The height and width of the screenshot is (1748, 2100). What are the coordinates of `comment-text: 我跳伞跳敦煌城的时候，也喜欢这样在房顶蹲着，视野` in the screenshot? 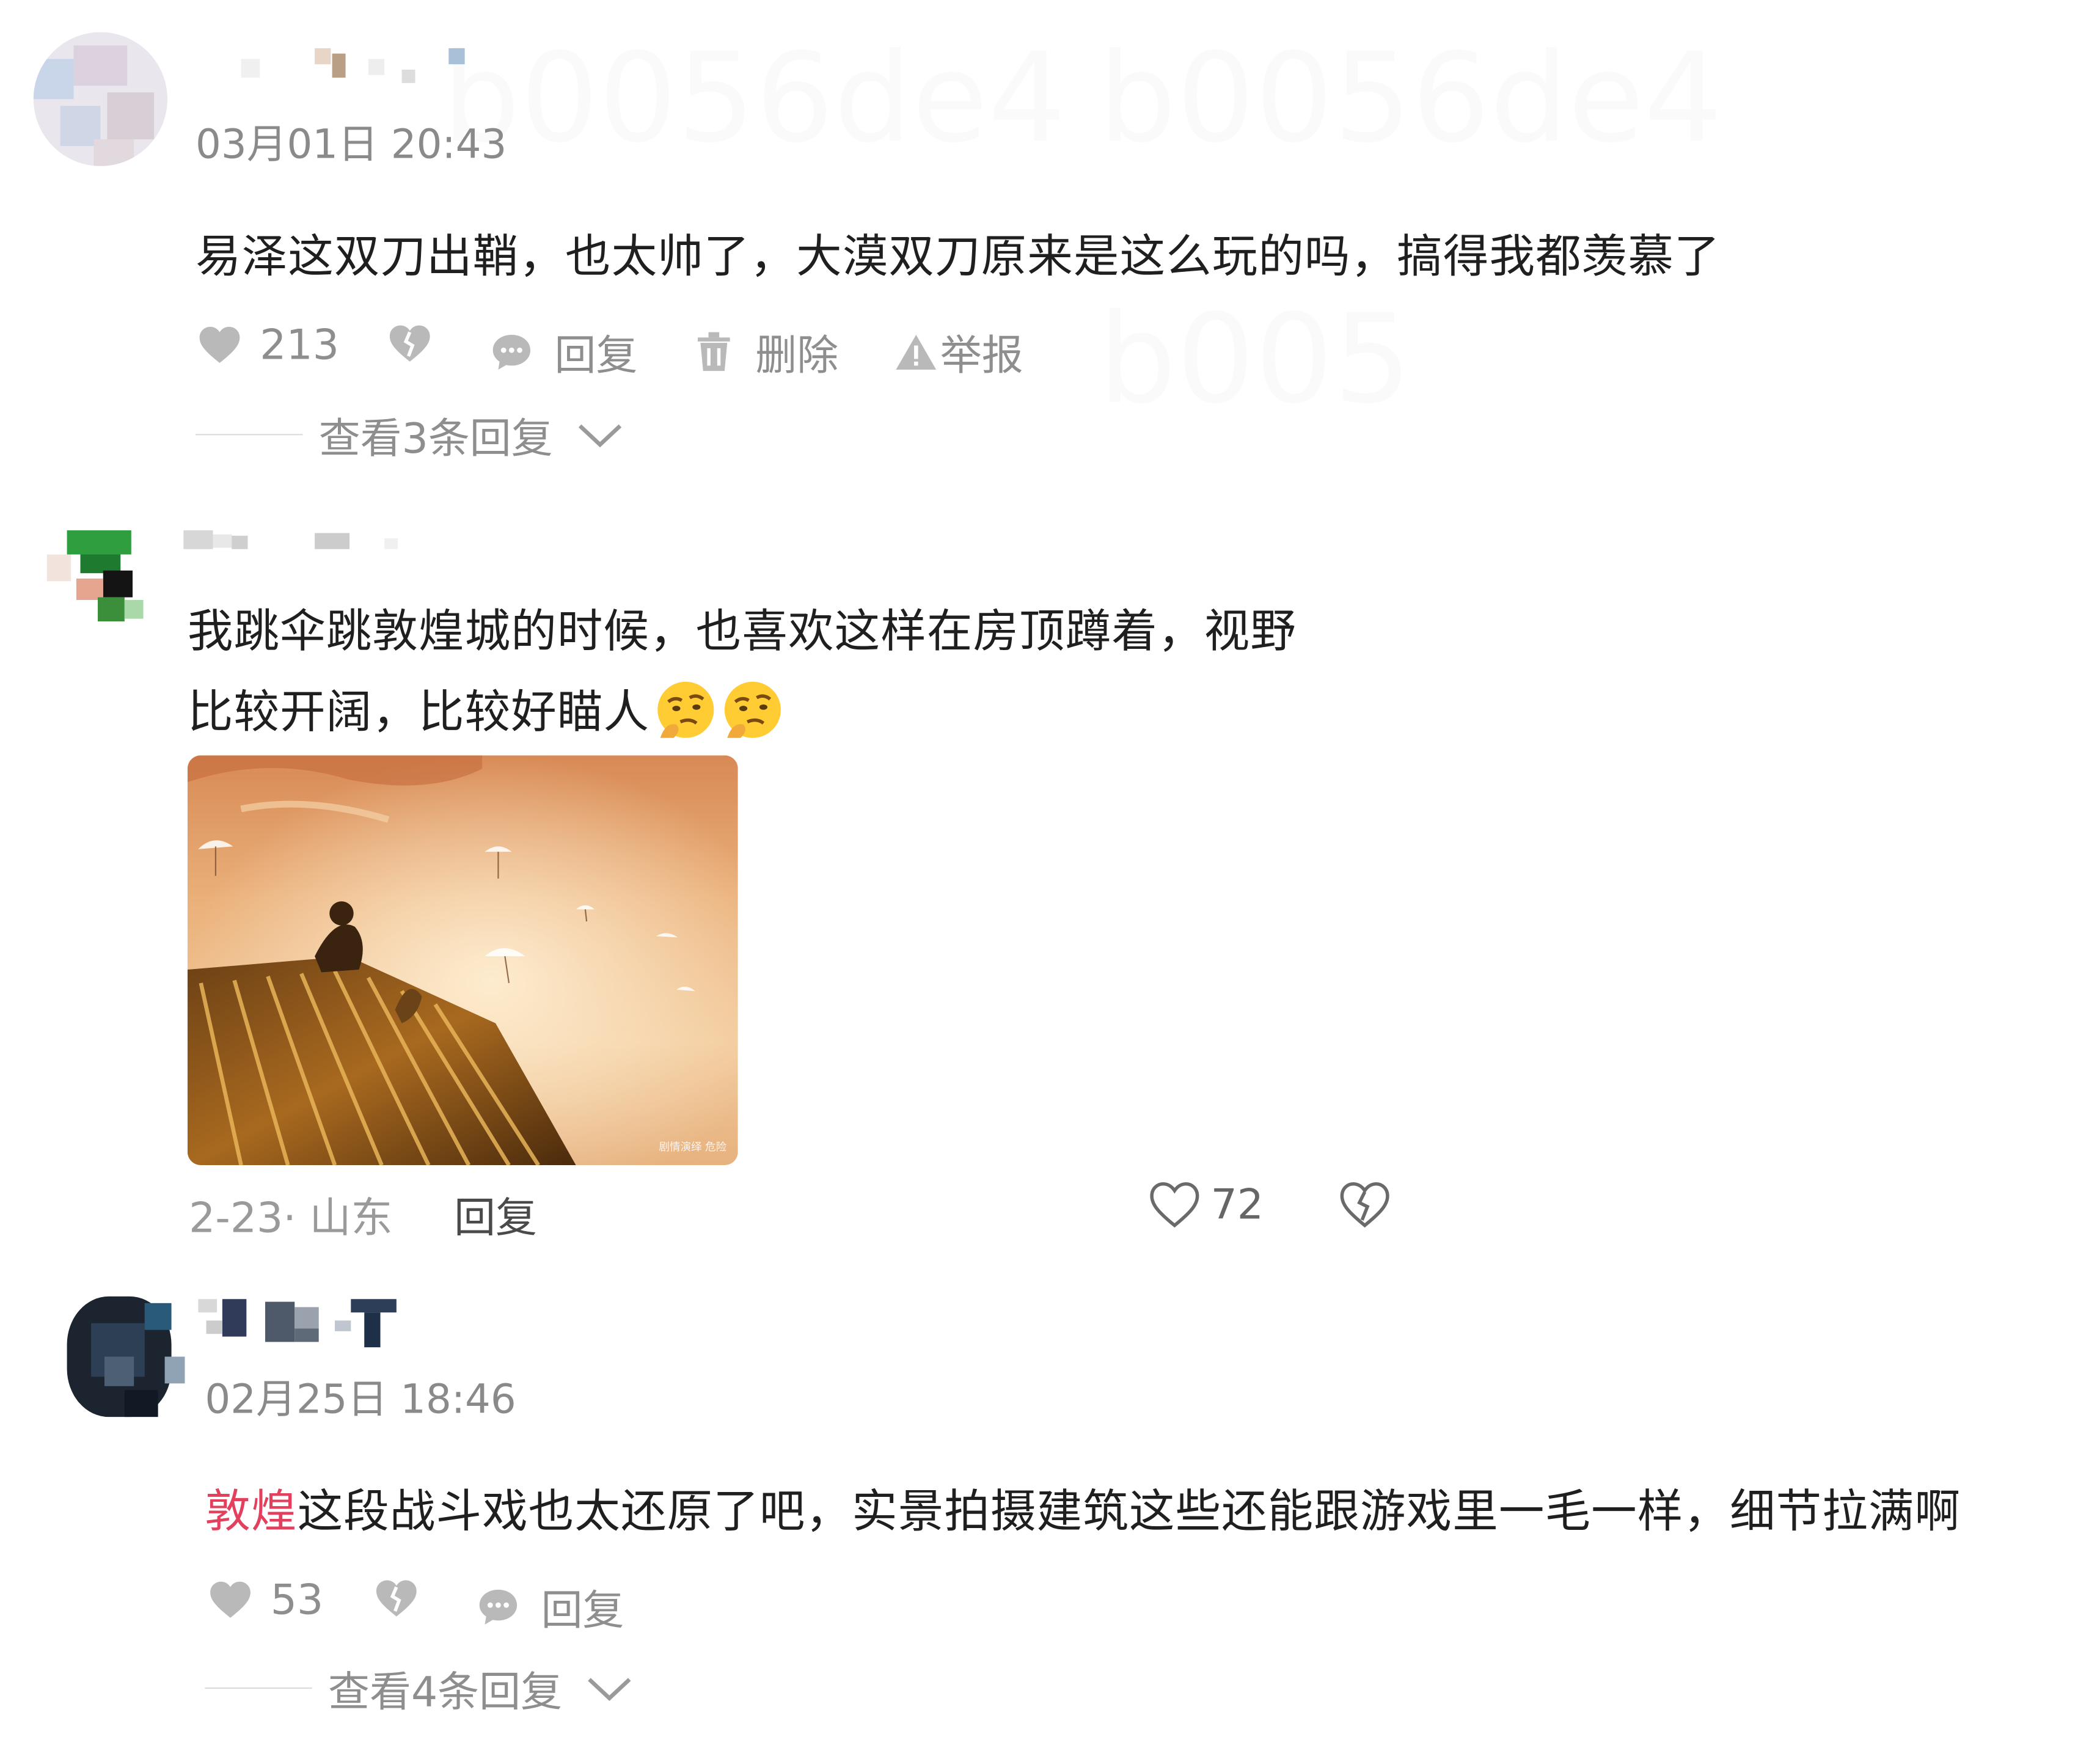 It's located at (742, 632).